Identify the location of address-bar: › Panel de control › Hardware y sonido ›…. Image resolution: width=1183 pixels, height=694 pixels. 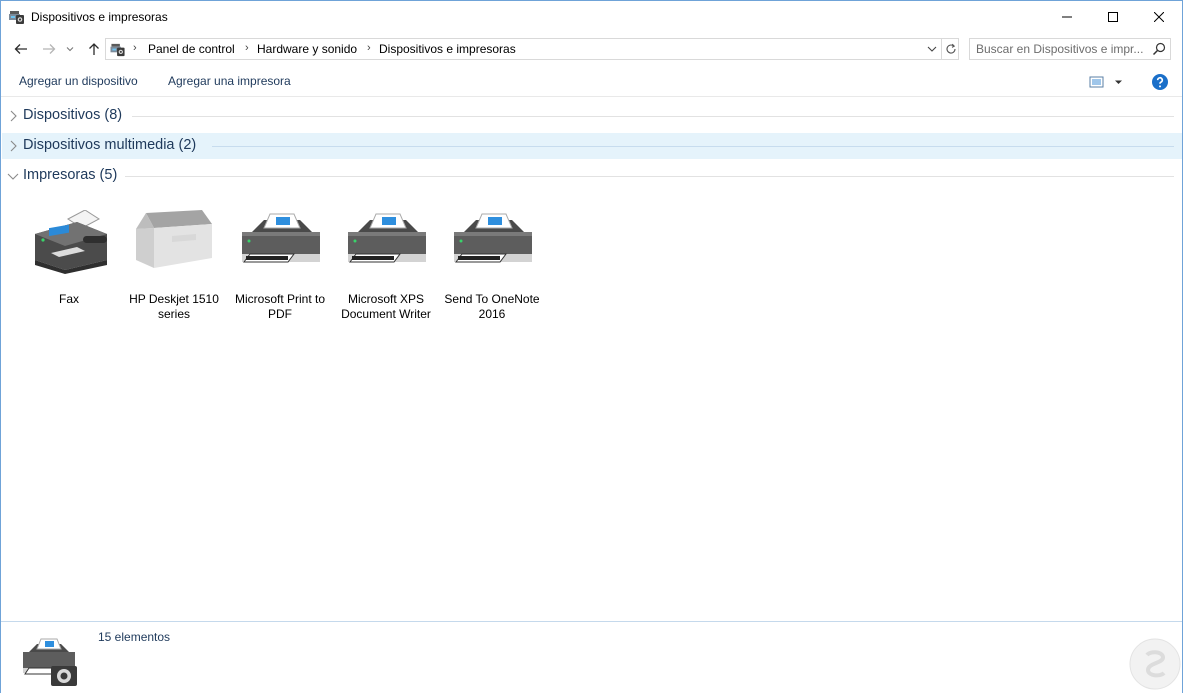
(532, 49).